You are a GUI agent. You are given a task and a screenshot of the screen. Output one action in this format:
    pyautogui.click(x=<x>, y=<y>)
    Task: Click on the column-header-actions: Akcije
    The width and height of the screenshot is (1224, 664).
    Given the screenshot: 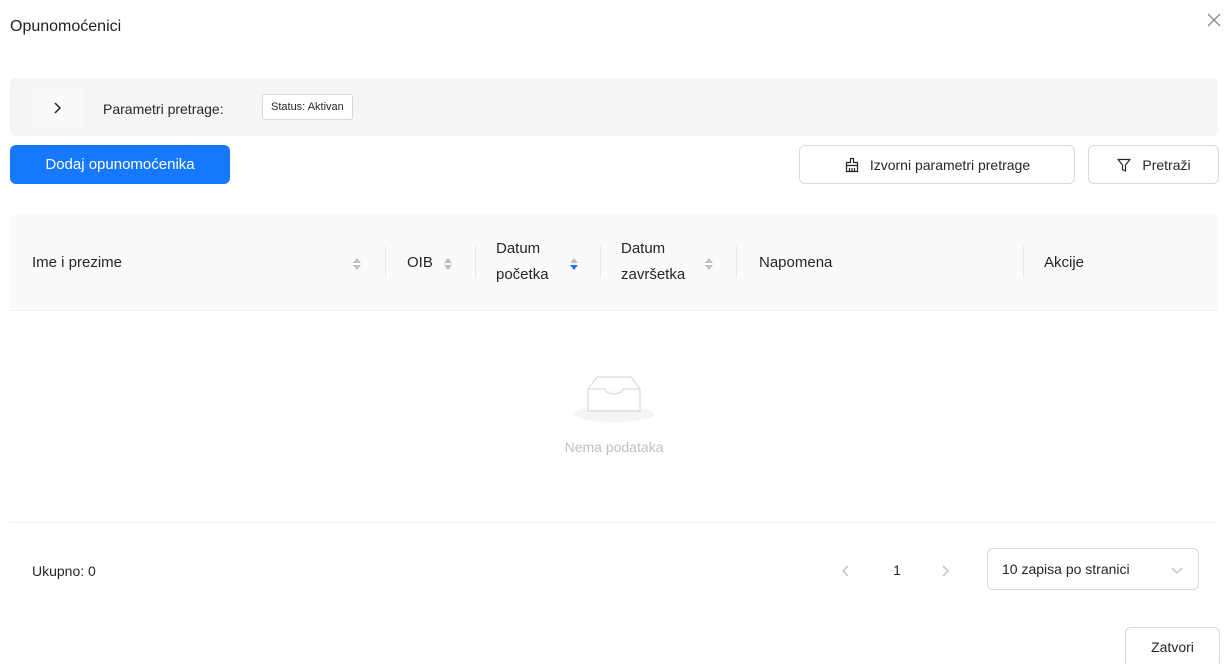 What is the action you would take?
    pyautogui.click(x=1064, y=262)
    